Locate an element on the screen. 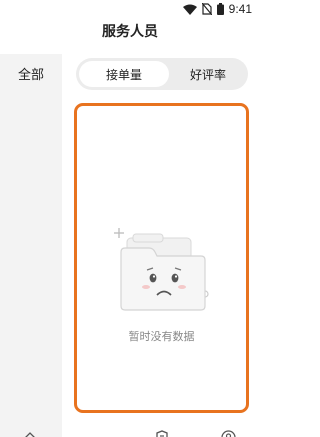  profile-icon is located at coordinates (228, 431).